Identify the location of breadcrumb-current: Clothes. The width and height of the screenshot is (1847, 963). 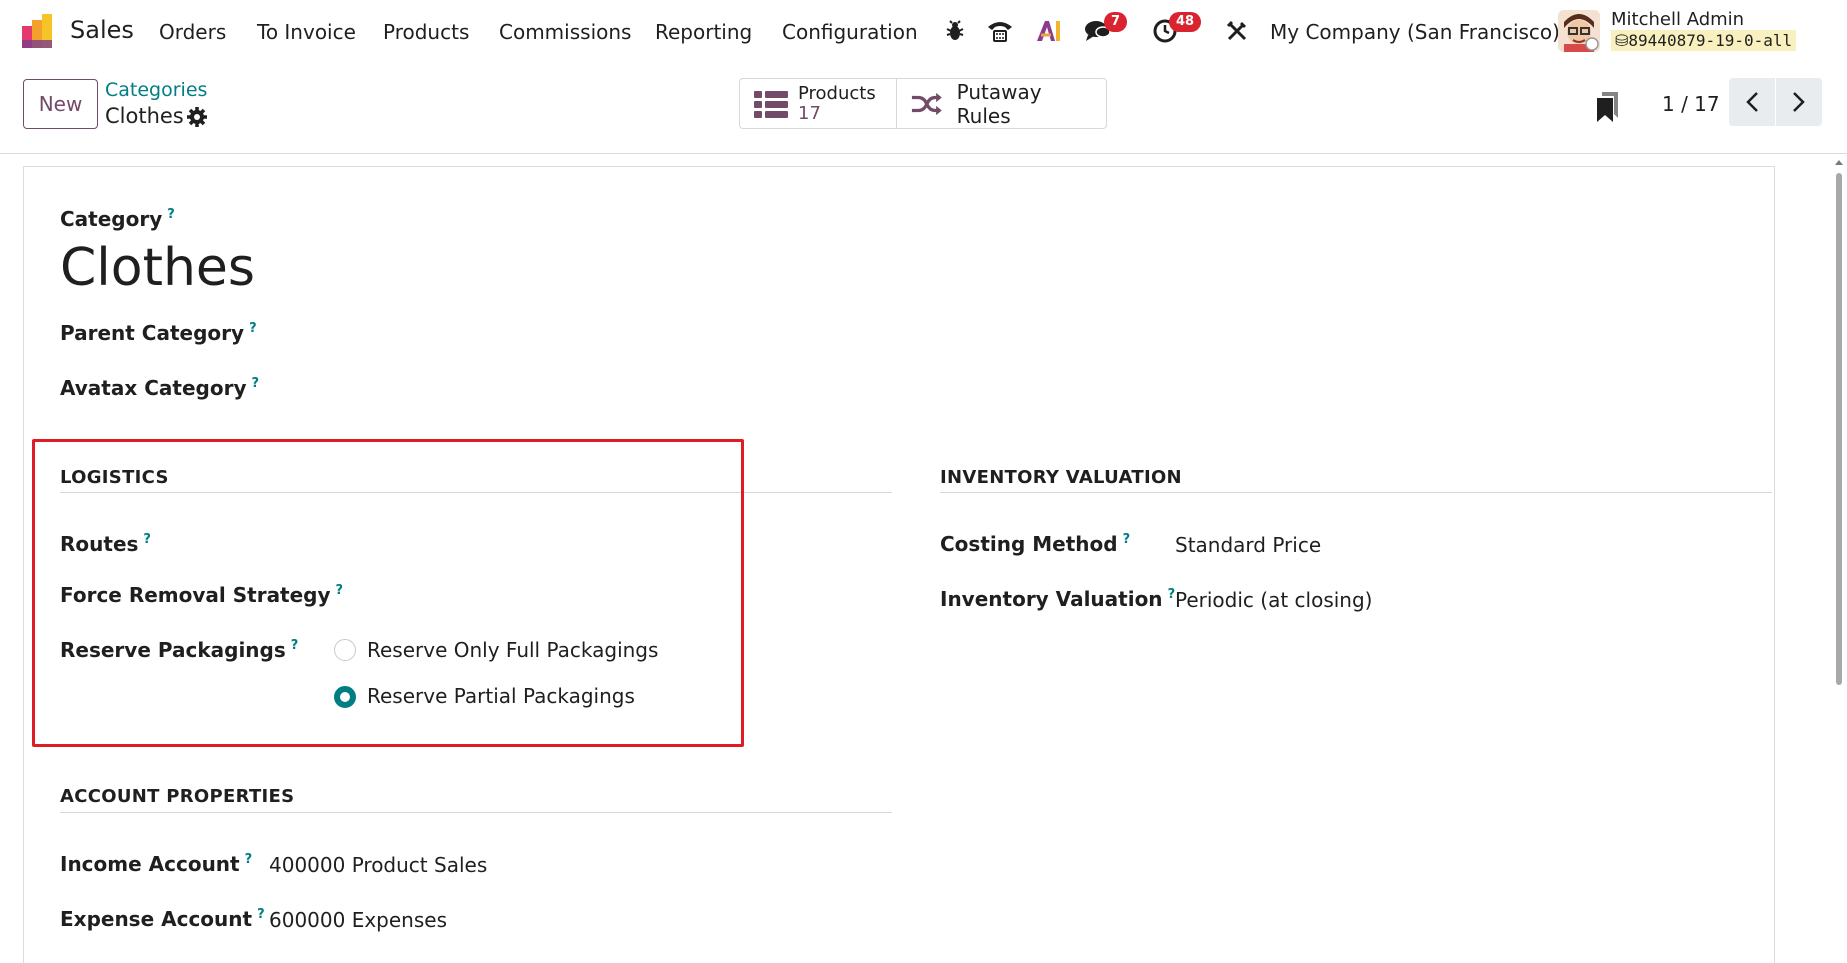
(144, 116).